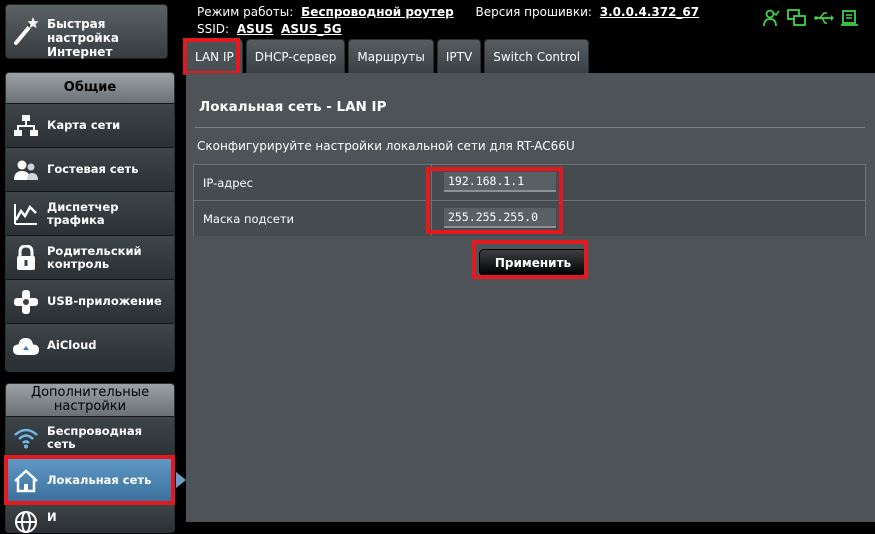 The width and height of the screenshot is (875, 534). I want to click on tab-label: LAN IP, so click(214, 56).